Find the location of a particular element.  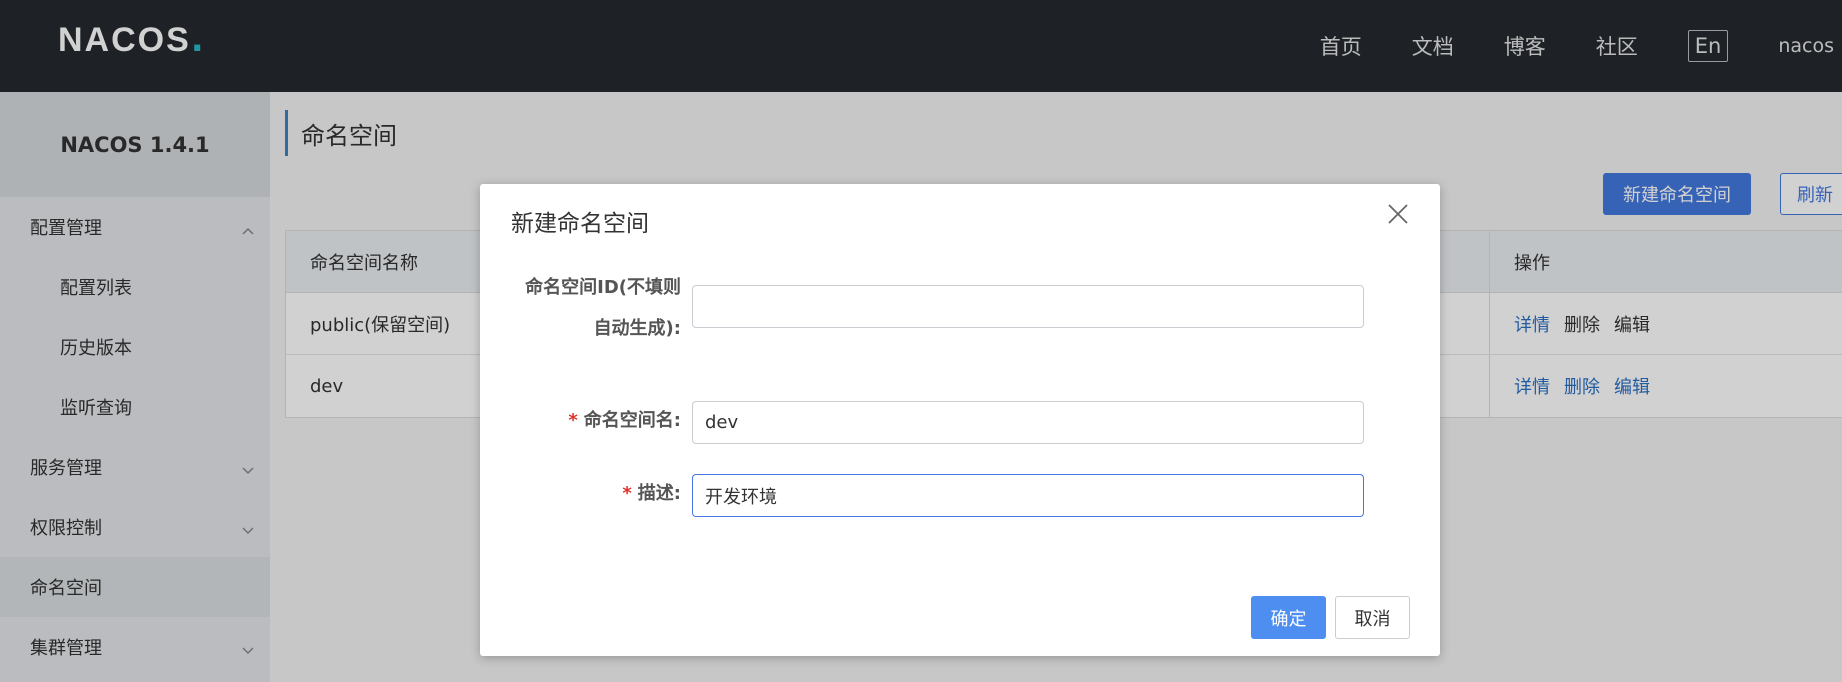

namespace-name-label: * 命名空间名: is located at coordinates (596, 420).